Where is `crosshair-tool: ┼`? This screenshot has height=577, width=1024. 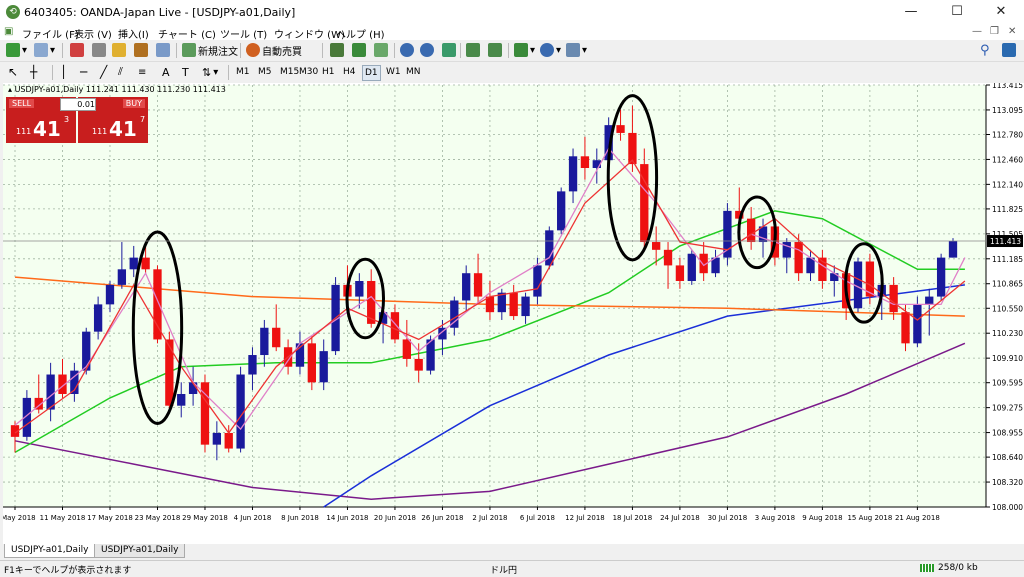 crosshair-tool: ┼ is located at coordinates (33, 72).